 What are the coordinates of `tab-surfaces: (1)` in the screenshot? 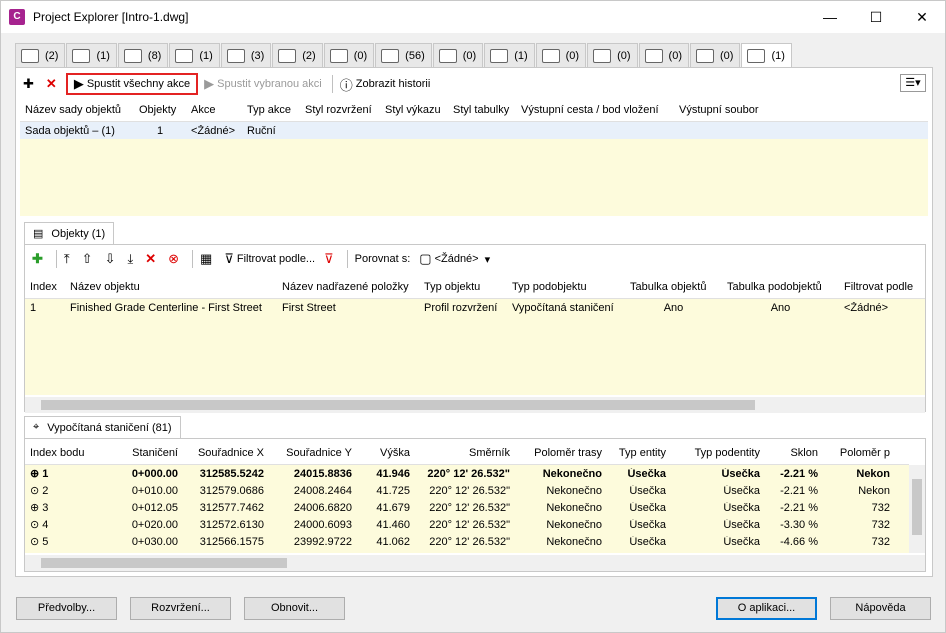 It's located at (91, 55).